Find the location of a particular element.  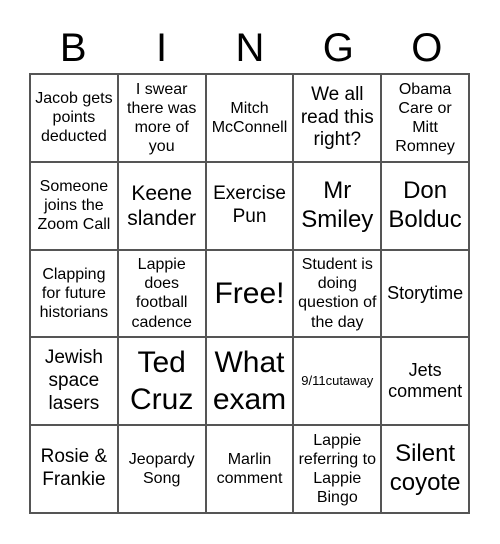

bingo-cell: Lappie referring to Lappie Bingo is located at coordinates (337, 469).